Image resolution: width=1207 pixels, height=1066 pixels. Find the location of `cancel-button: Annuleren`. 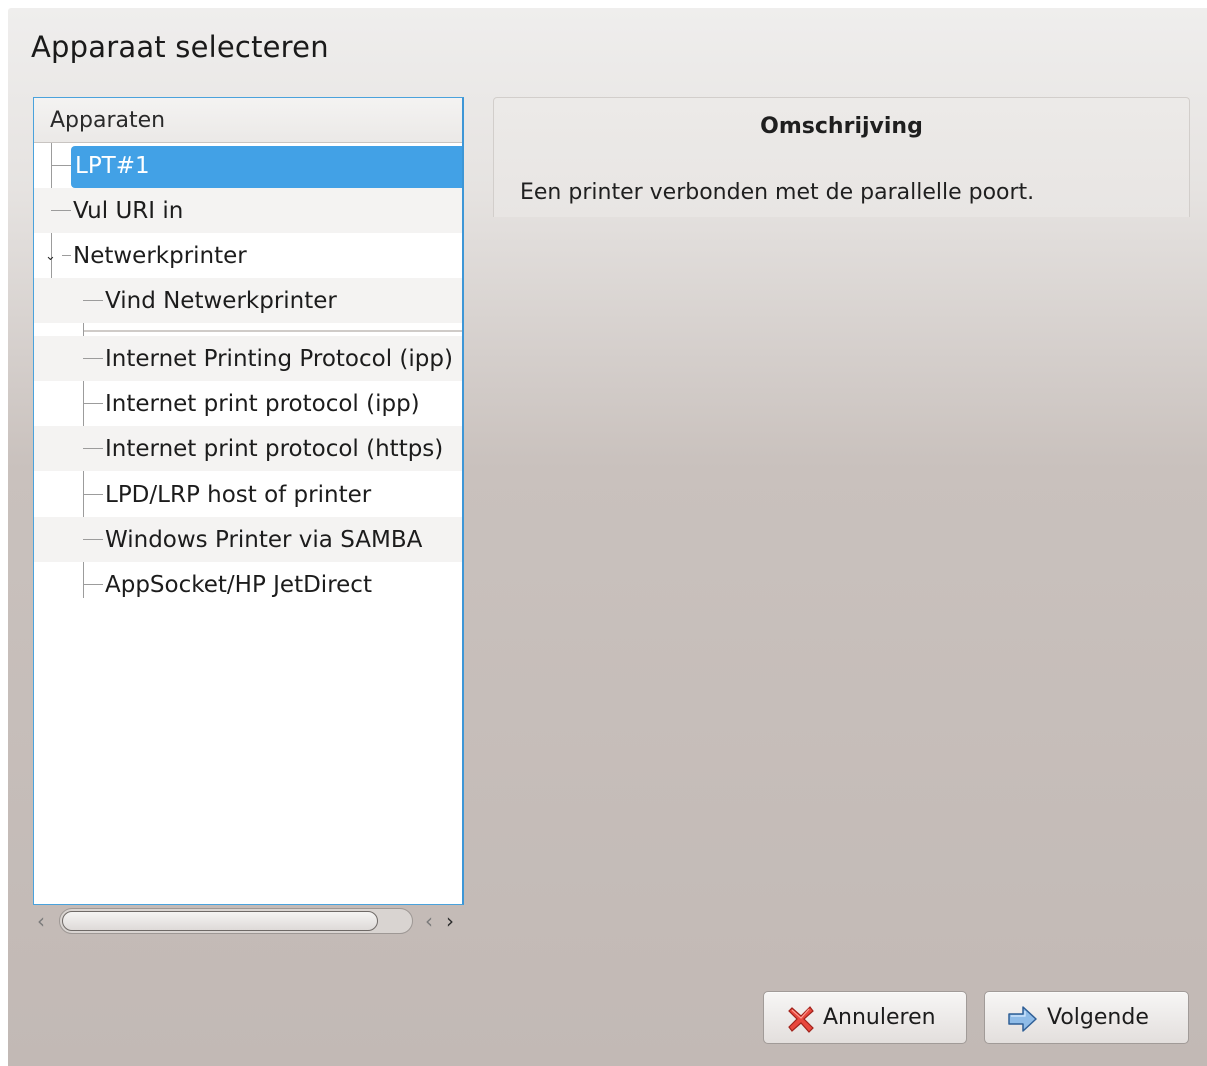

cancel-button: Annuleren is located at coordinates (865, 1017).